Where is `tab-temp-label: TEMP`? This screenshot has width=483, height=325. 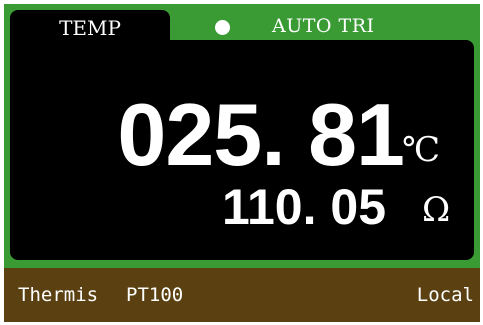 tab-temp-label: TEMP is located at coordinates (90, 28).